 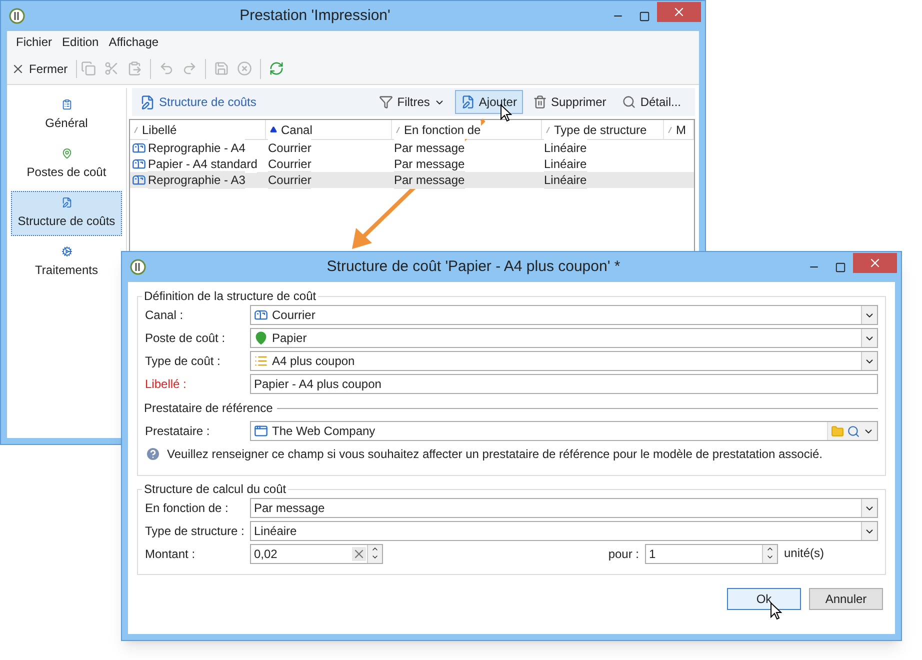 I want to click on panel-title: Structure de coûts, so click(x=208, y=102).